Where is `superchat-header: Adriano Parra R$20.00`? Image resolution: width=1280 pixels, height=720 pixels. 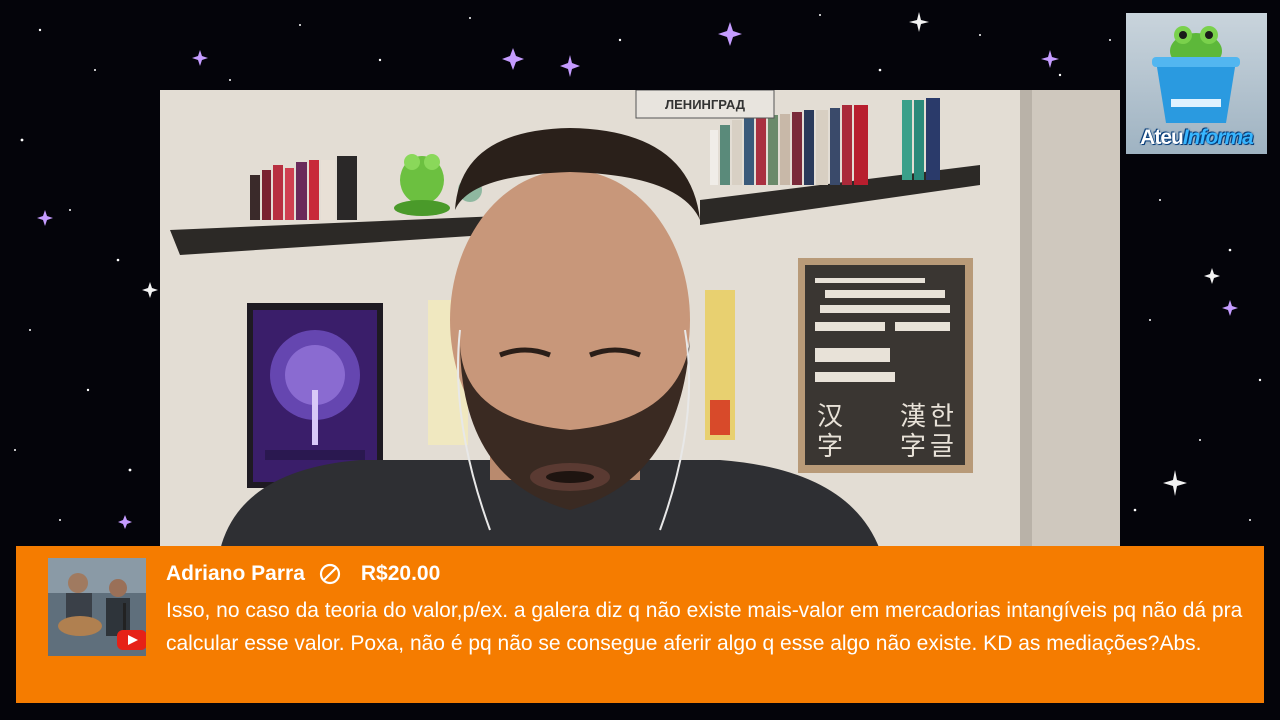
superchat-header: Adriano Parra R$20.00 is located at coordinates (303, 574).